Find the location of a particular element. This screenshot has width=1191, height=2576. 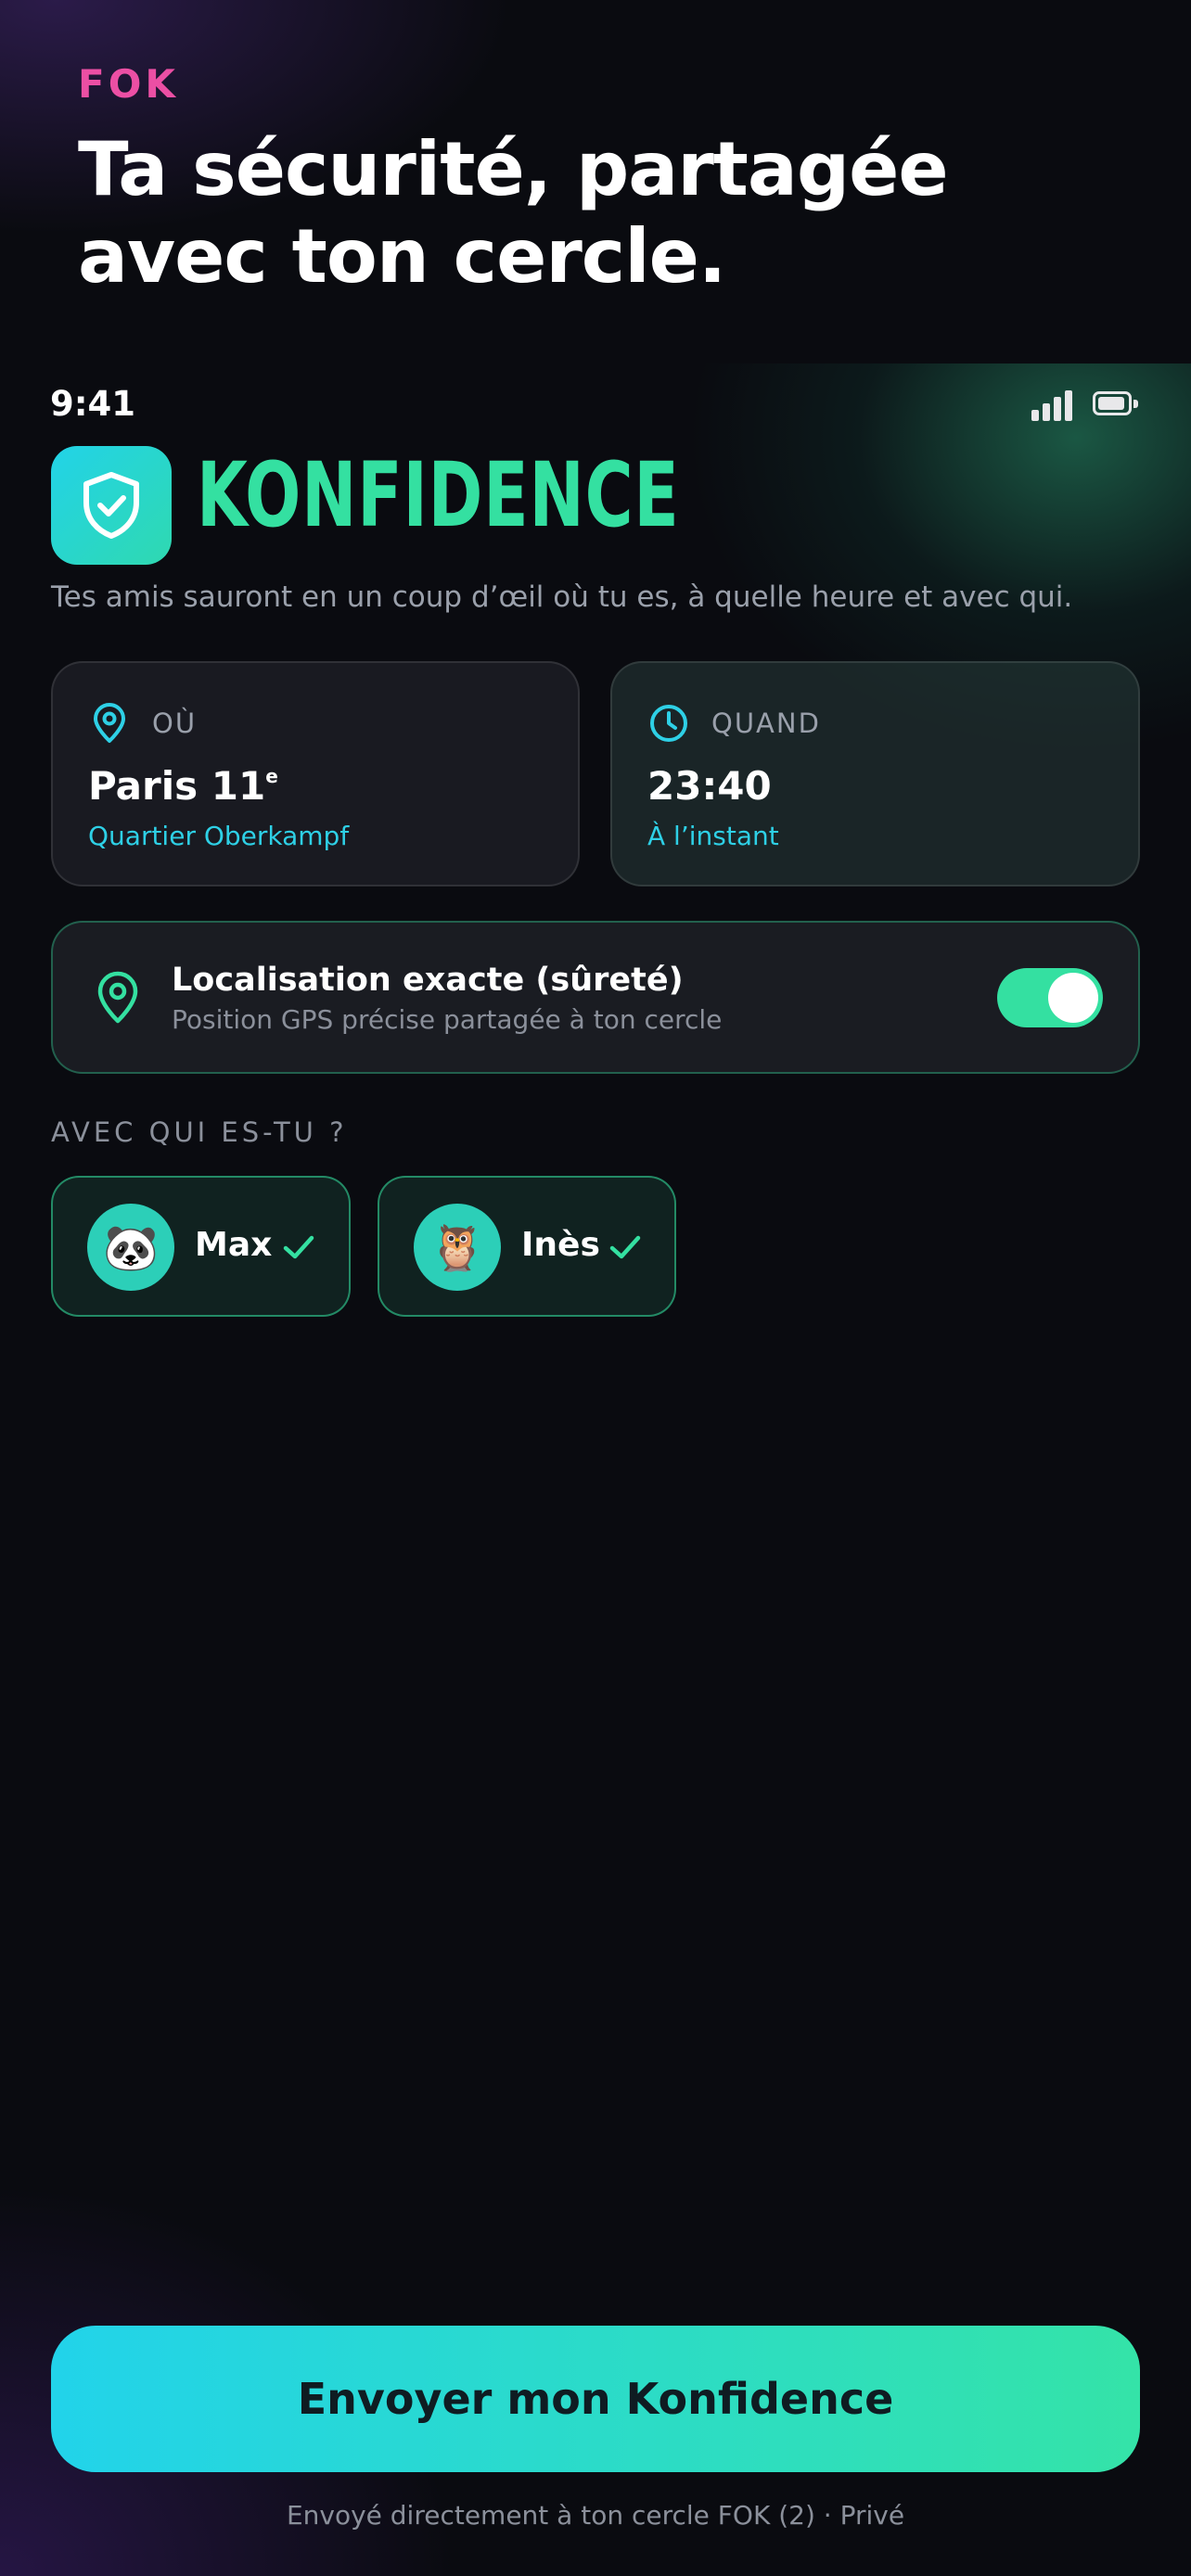

app-title: KONFIDENCE is located at coordinates (438, 495).